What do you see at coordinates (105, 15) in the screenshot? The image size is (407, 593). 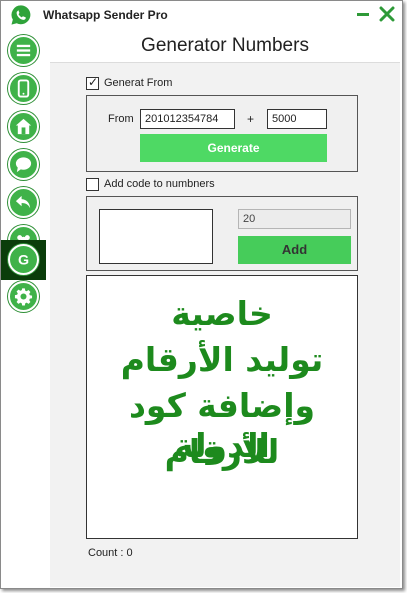 I see `window-title: Whatsapp Sender Pro` at bounding box center [105, 15].